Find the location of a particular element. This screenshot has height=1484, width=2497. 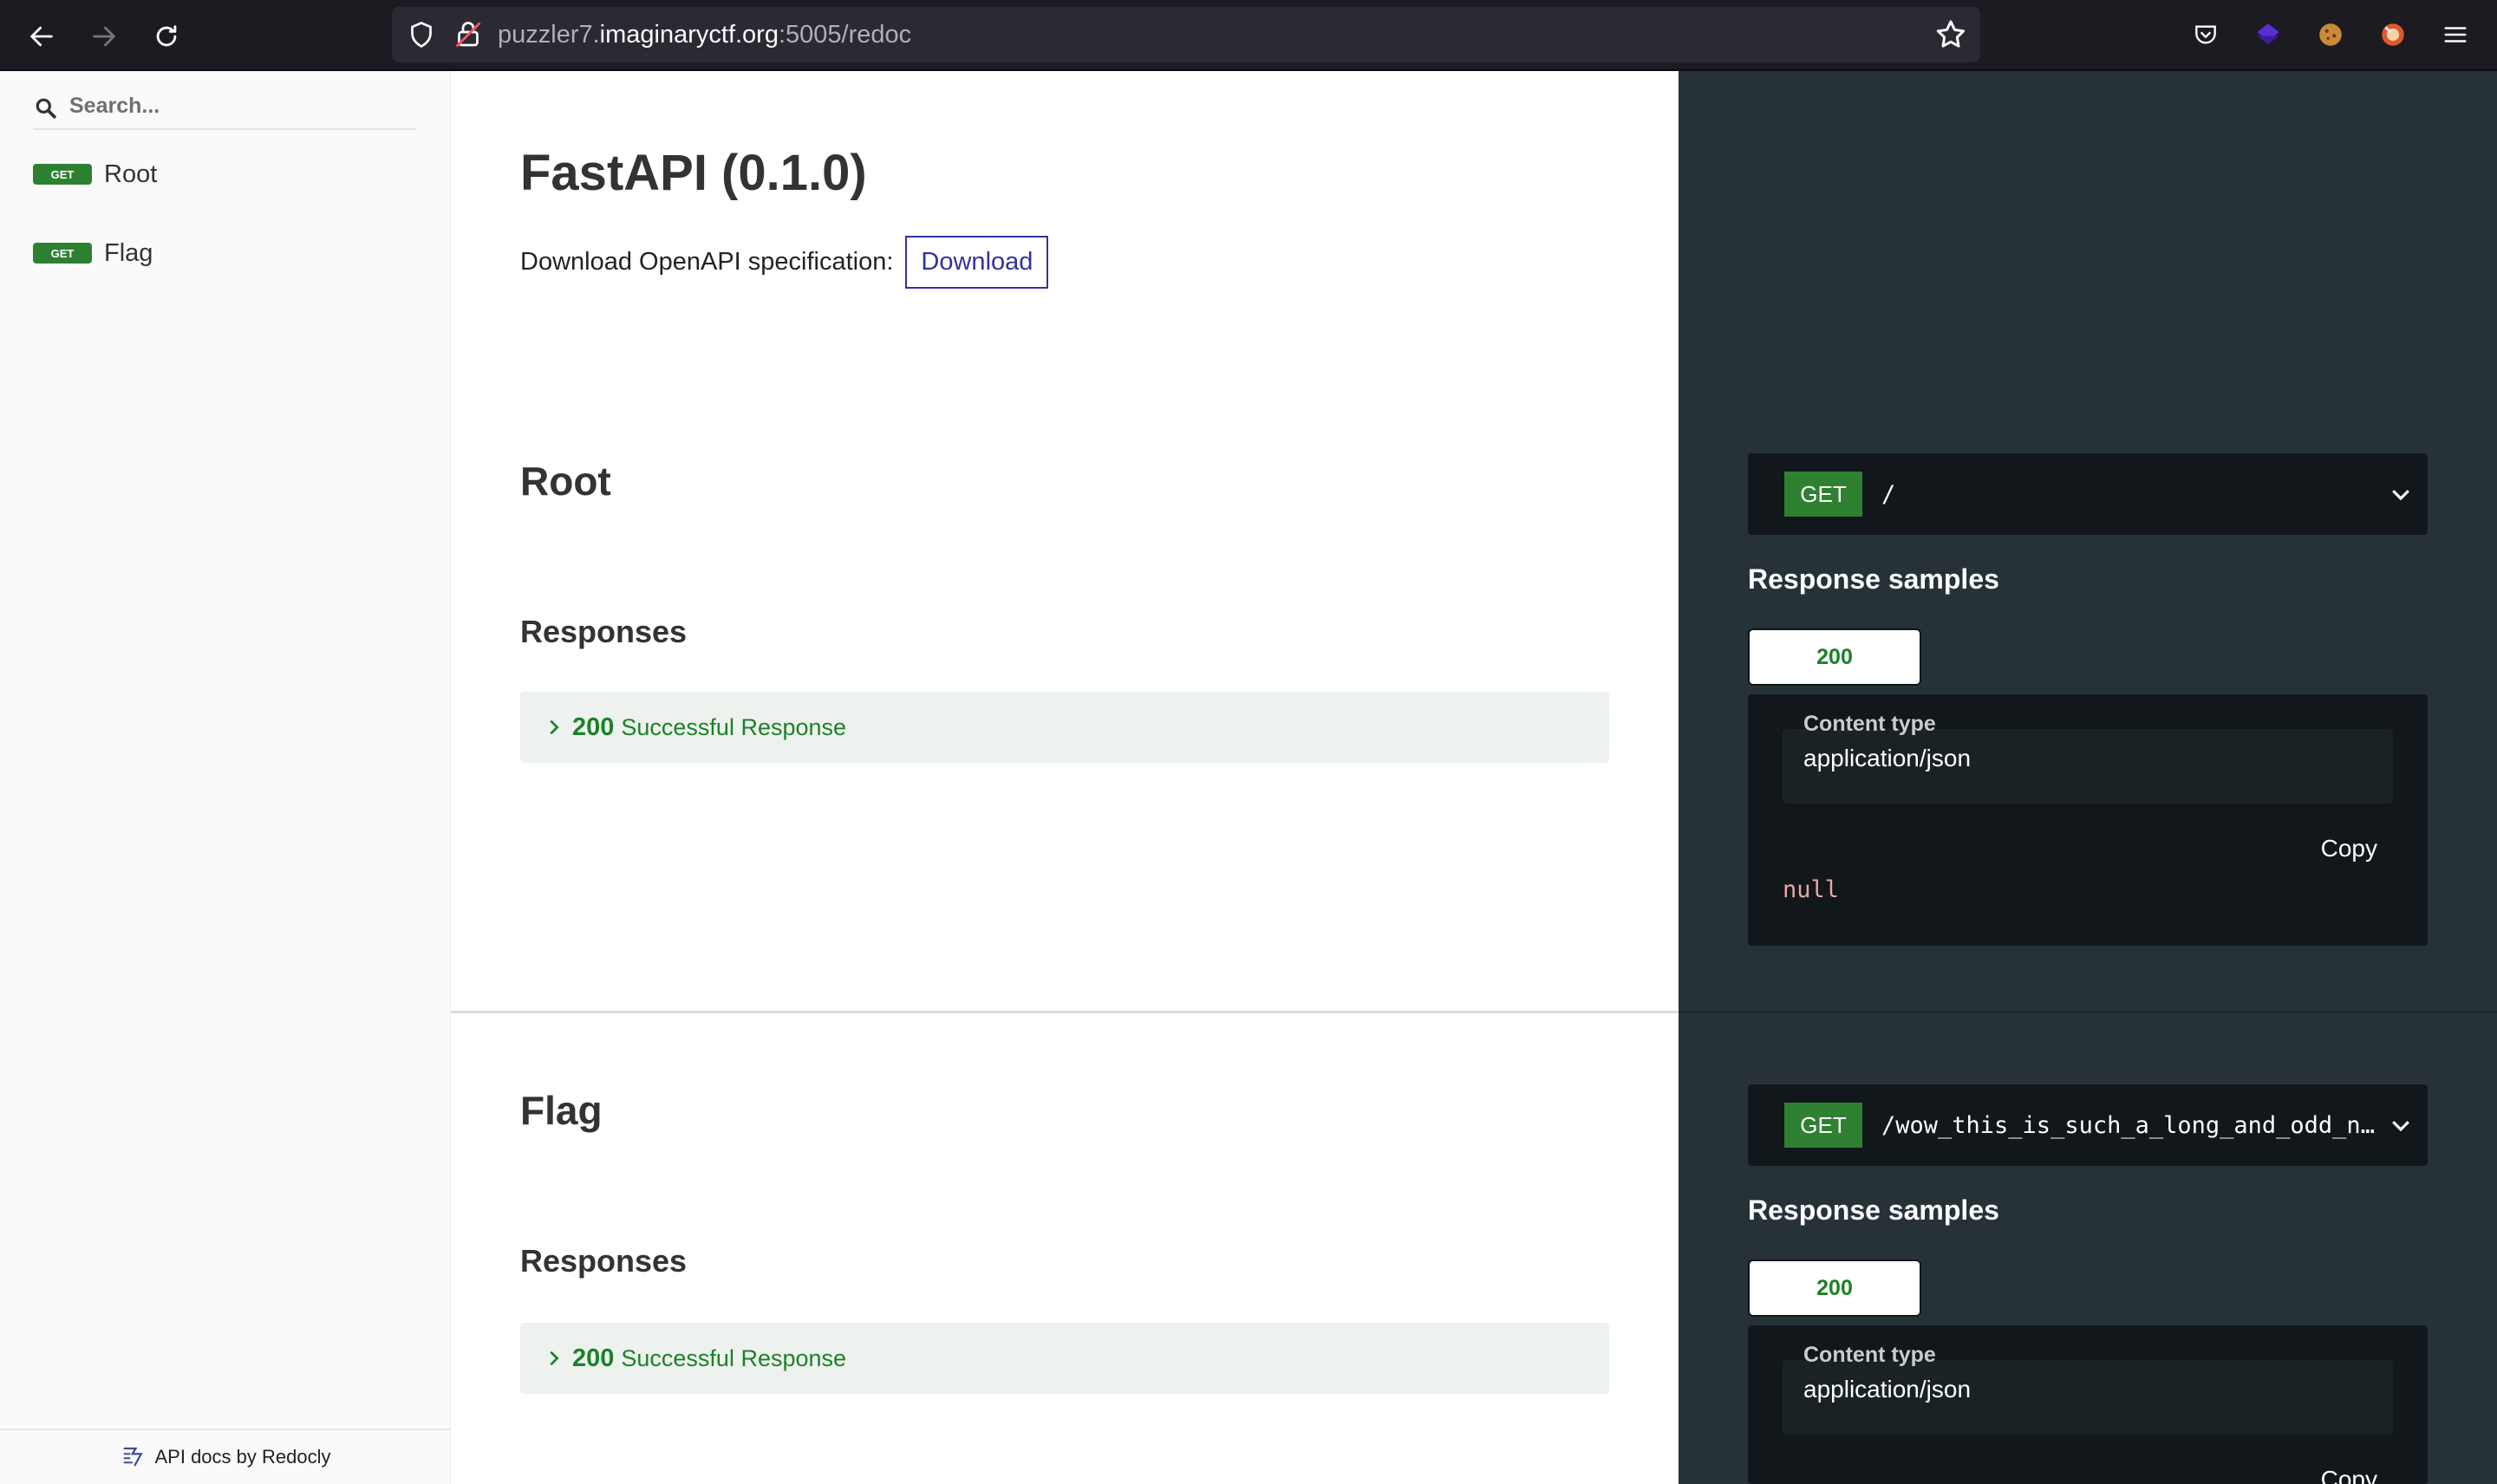

reload-button is located at coordinates (166, 36).